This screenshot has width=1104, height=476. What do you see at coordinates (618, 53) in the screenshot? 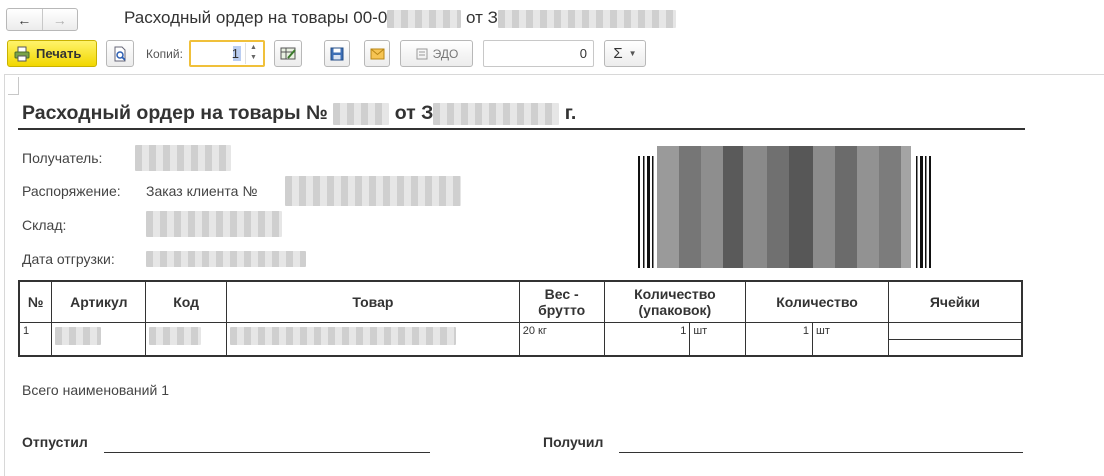
I see `sum-icon: Σ` at bounding box center [618, 53].